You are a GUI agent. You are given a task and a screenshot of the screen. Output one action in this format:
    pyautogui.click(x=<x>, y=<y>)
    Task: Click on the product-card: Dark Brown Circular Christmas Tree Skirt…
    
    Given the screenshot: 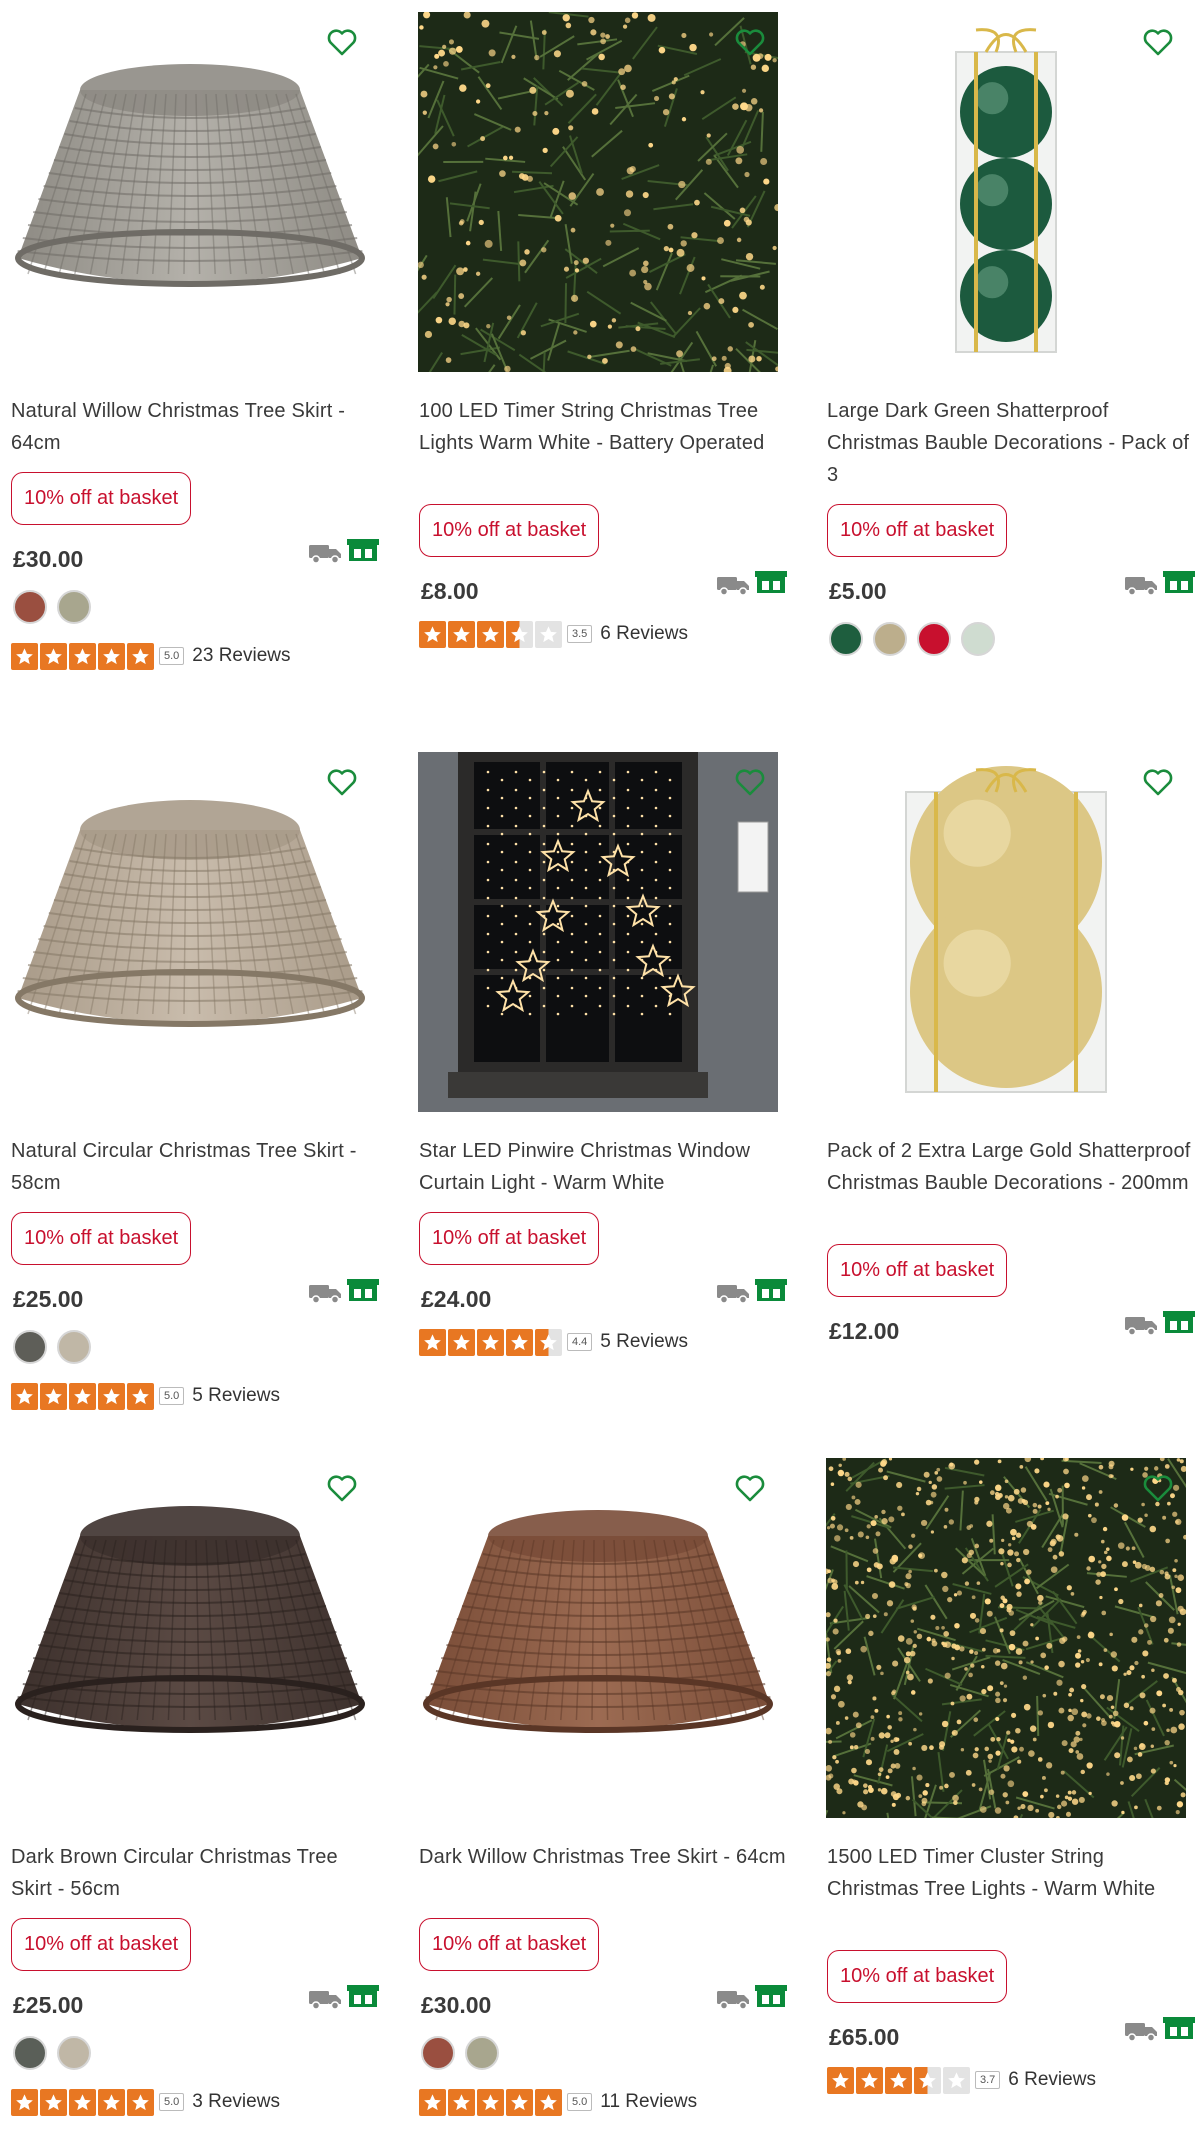 What is the action you would take?
    pyautogui.click(x=190, y=1796)
    